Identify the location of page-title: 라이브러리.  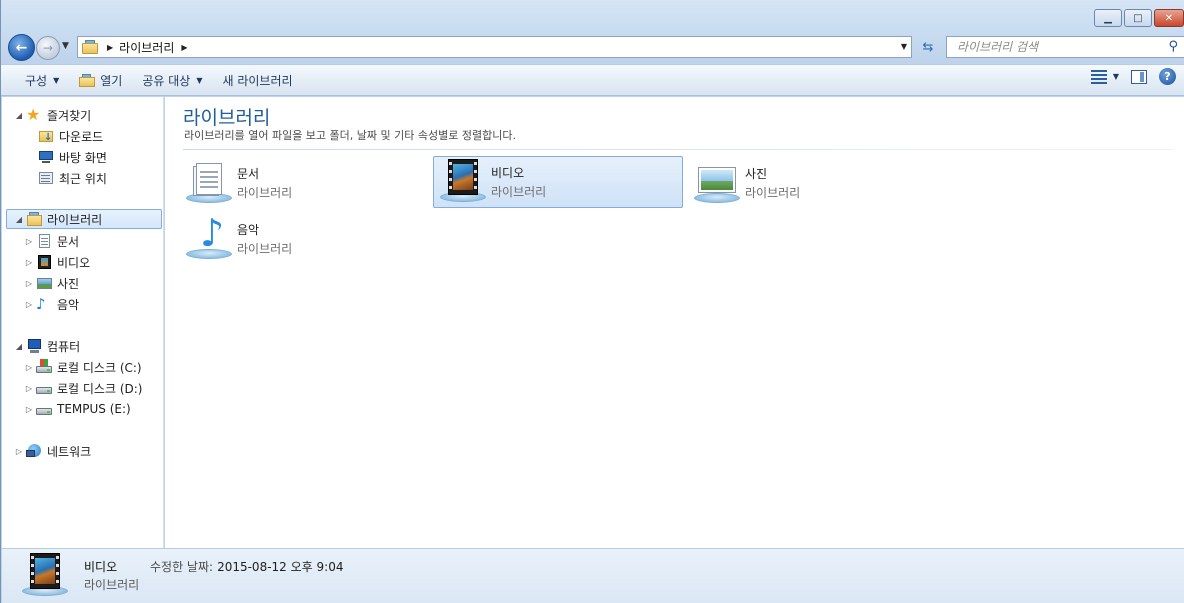
(227, 118).